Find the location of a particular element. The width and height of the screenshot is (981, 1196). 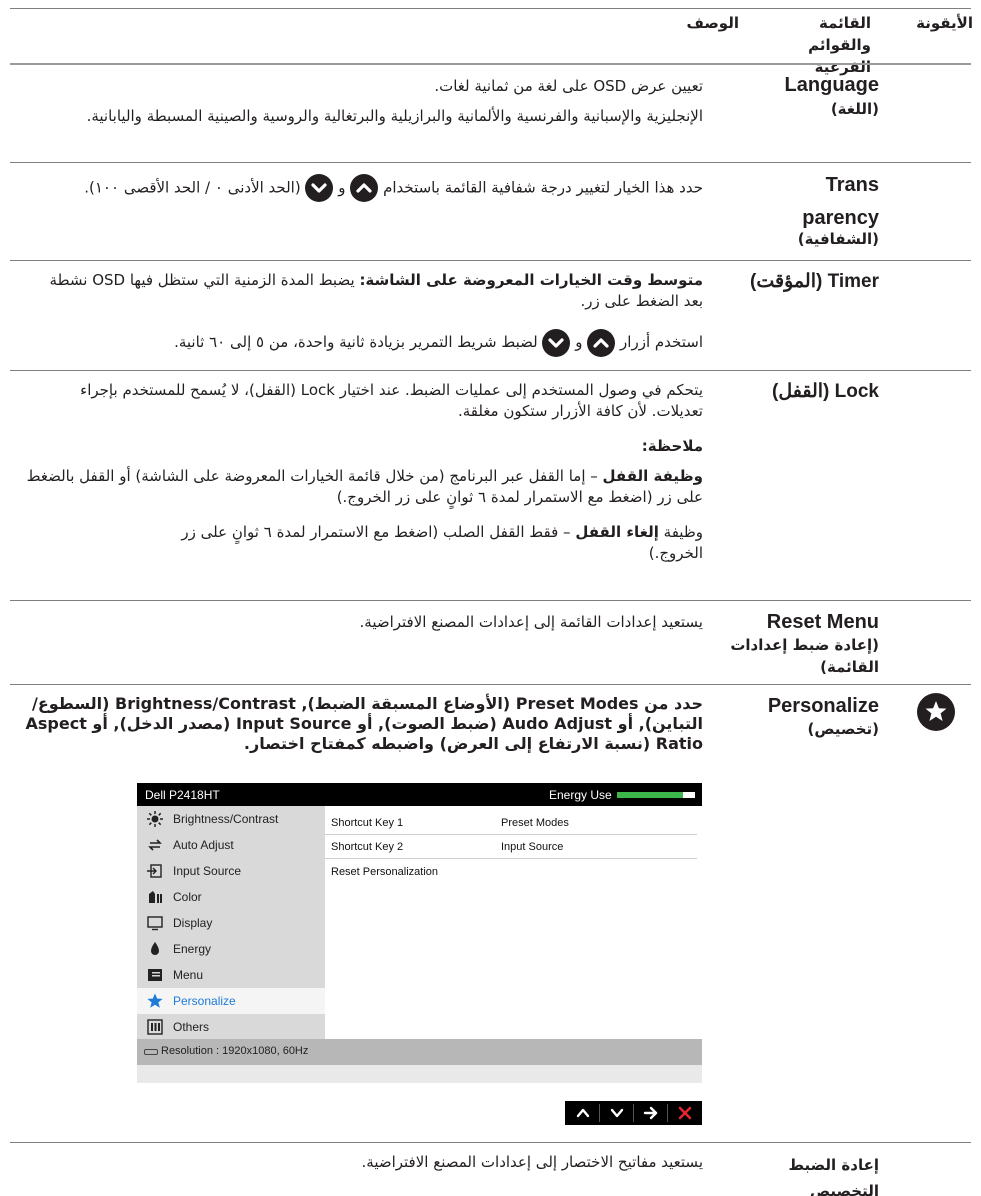

up-icon is located at coordinates (583, 1113).